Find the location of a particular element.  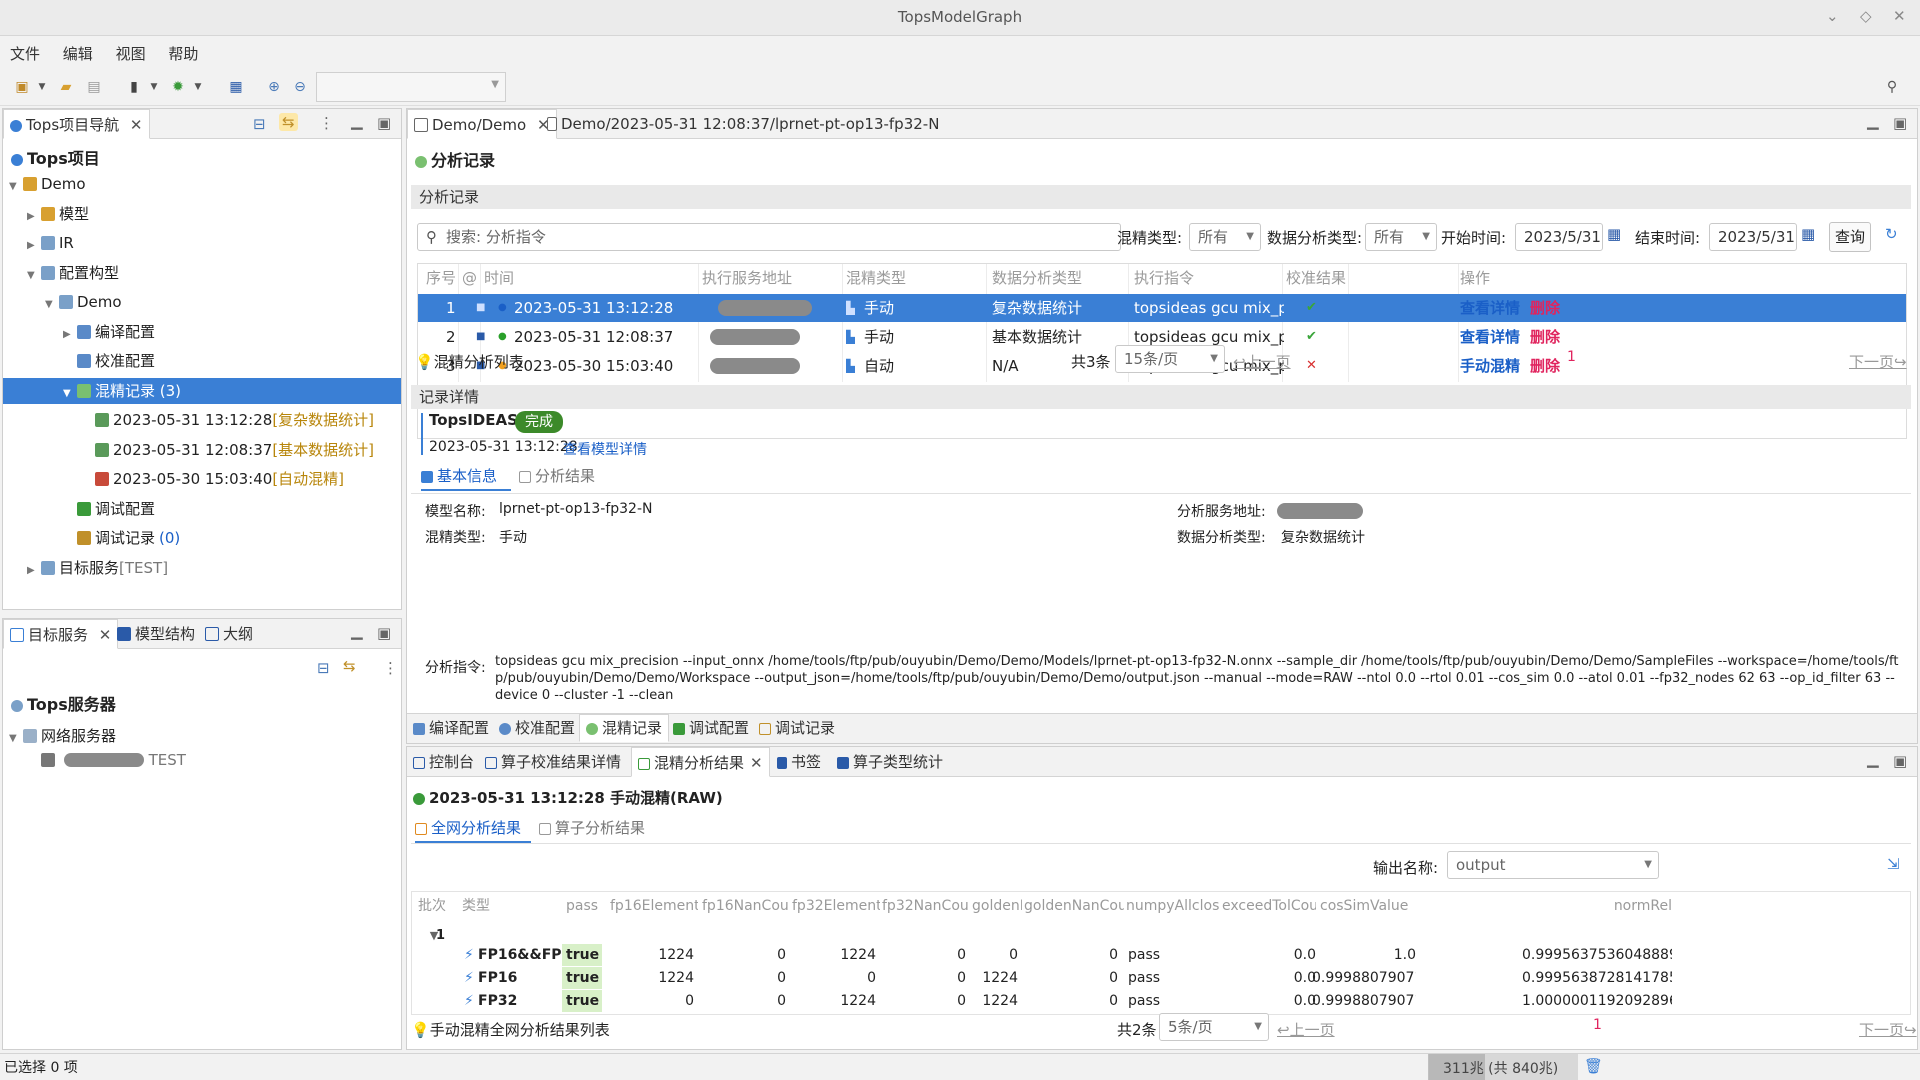

column-header: fp16NanCount is located at coordinates (746, 906).